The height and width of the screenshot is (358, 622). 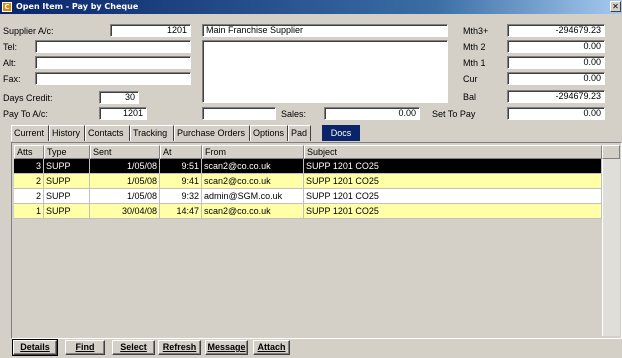 I want to click on supplier-address-memo, so click(x=325, y=71).